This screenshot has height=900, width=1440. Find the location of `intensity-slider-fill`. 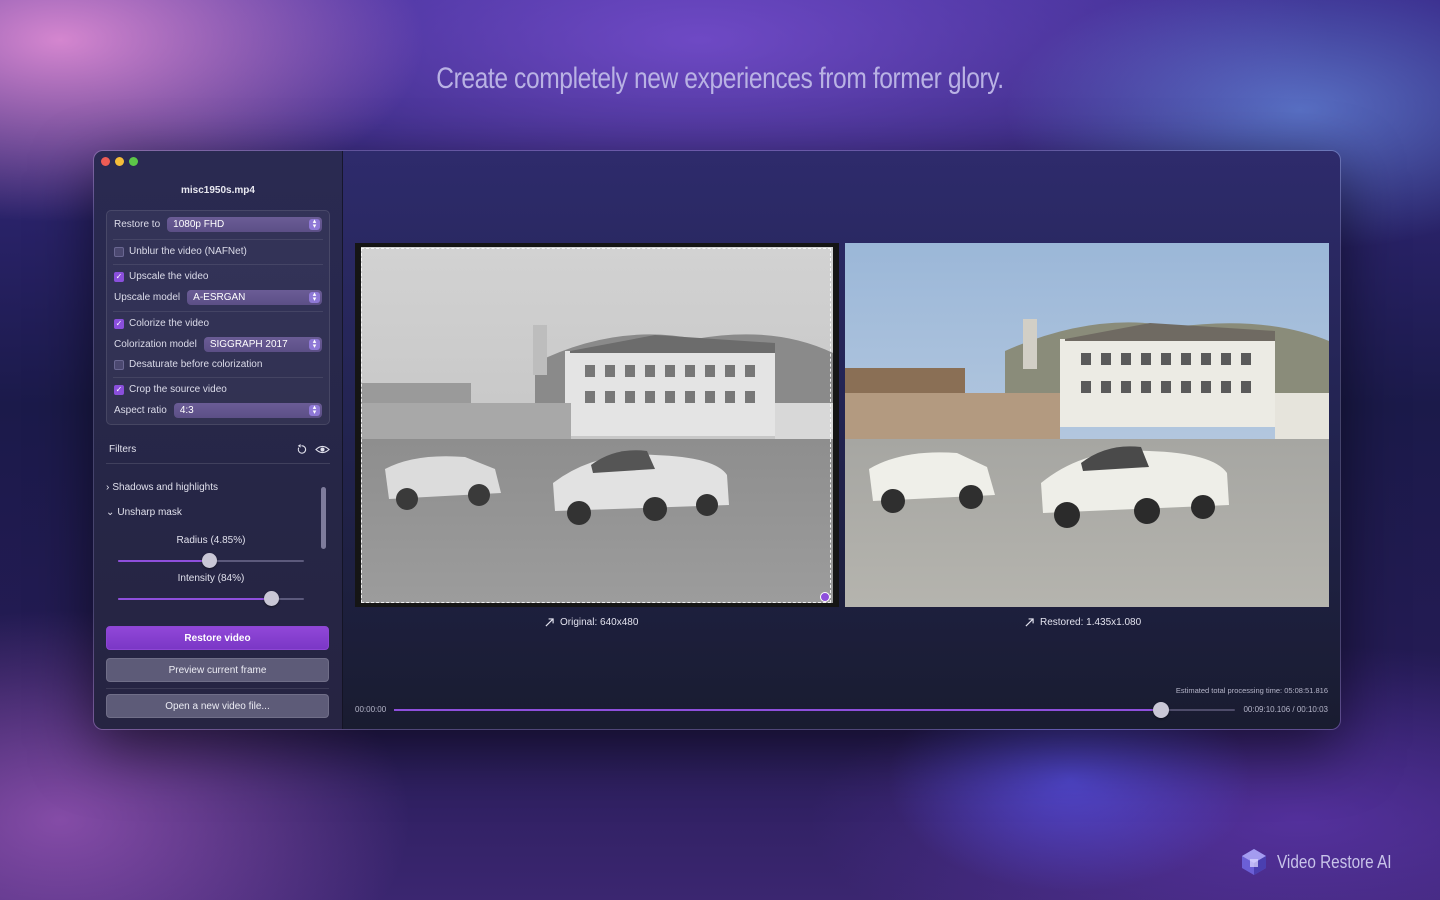

intensity-slider-fill is located at coordinates (194, 599).